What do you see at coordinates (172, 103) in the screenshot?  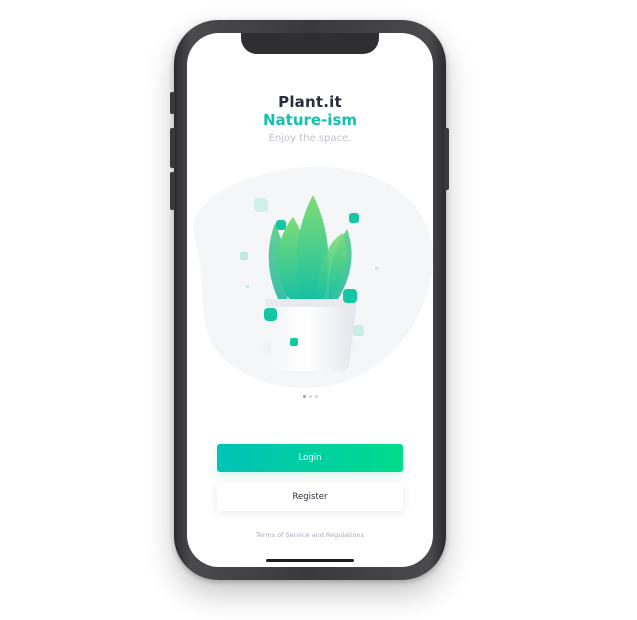 I see `silent-switch` at bounding box center [172, 103].